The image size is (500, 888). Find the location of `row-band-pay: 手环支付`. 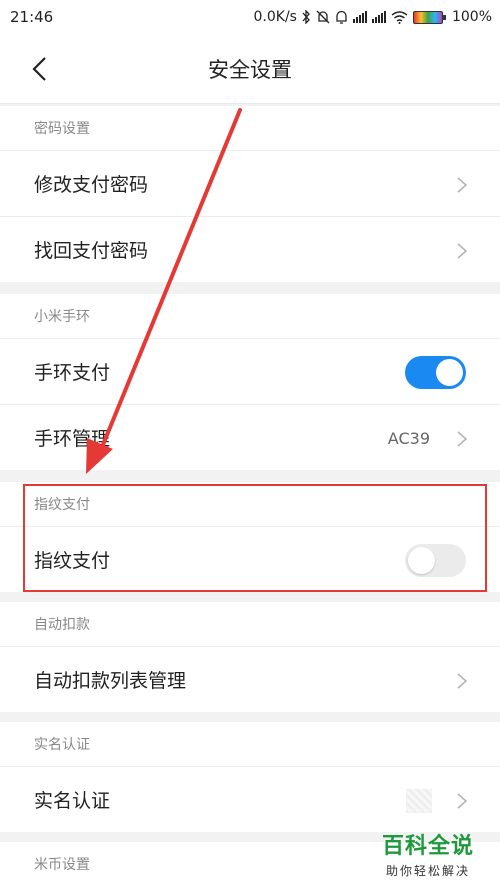

row-band-pay: 手环支付 is located at coordinates (250, 371).